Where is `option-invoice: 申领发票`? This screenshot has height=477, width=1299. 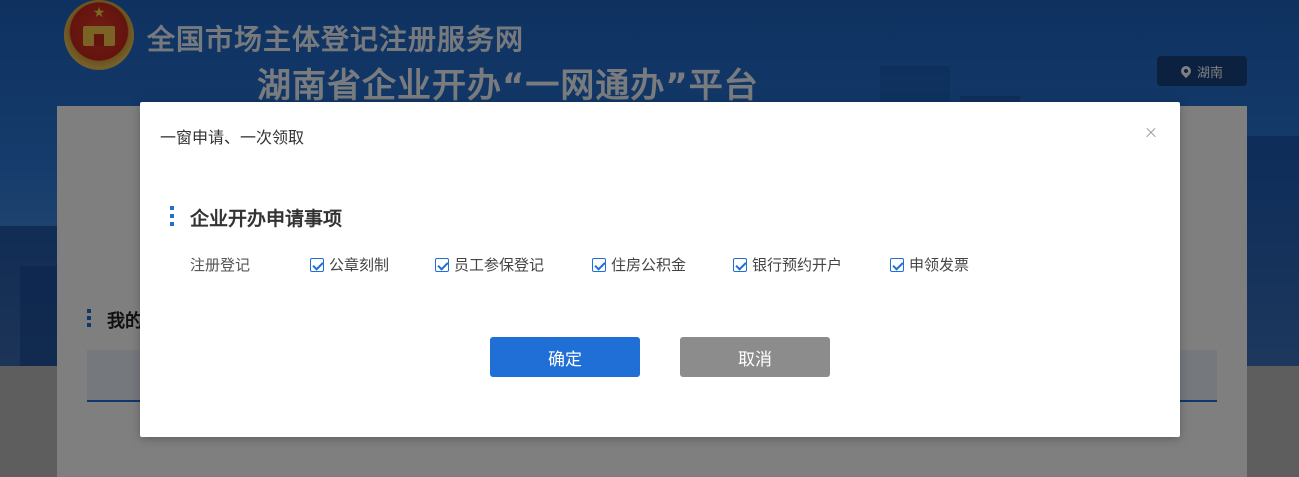 option-invoice: 申领发票 is located at coordinates (929, 264).